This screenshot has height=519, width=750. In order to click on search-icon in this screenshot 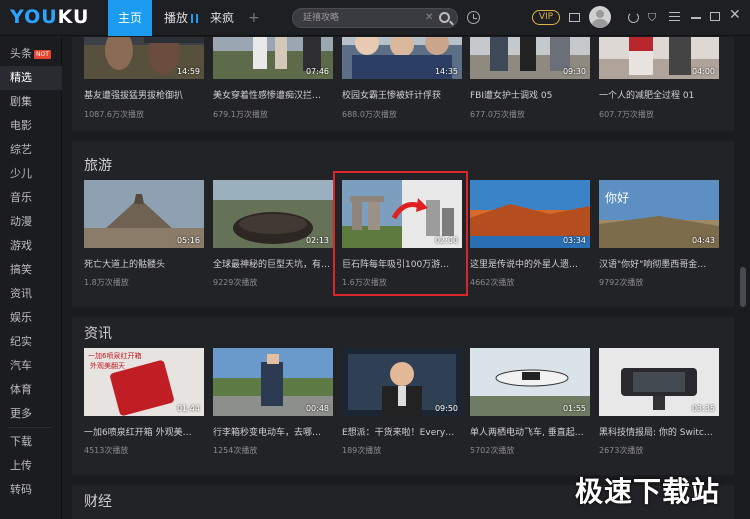, I will do `click(444, 17)`.